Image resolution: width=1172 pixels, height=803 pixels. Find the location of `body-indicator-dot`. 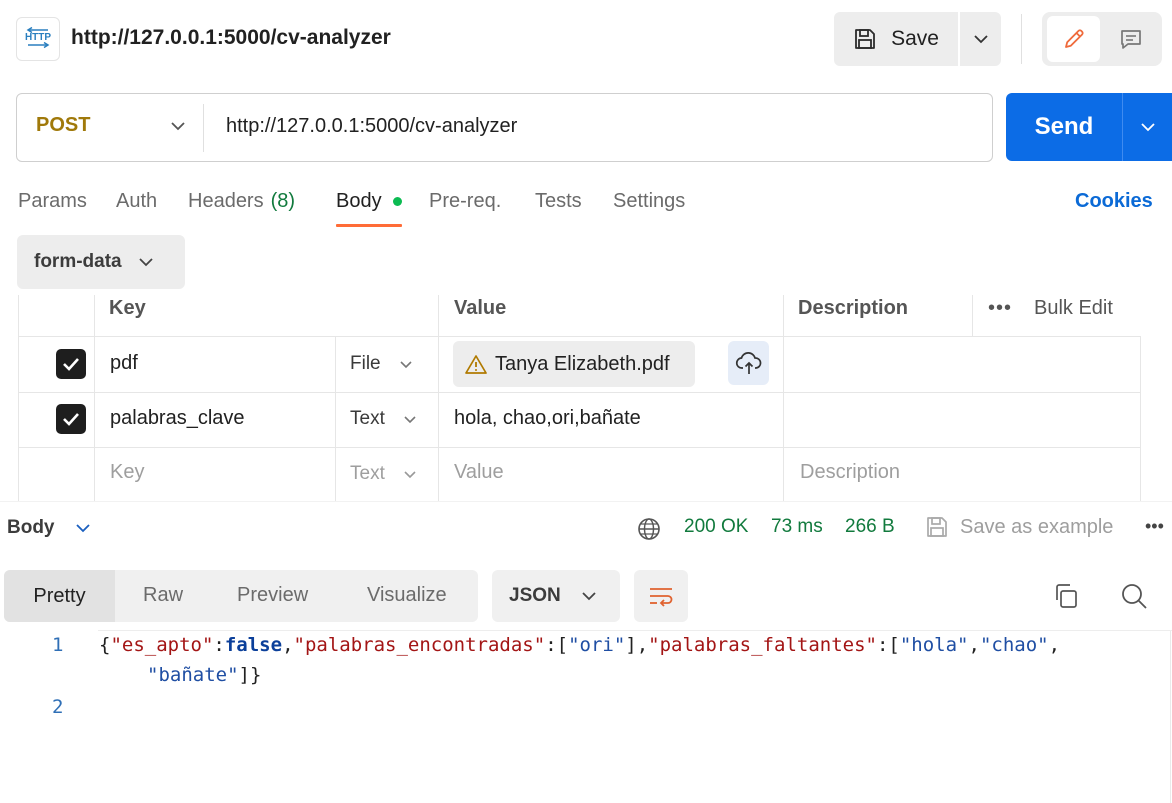

body-indicator-dot is located at coordinates (397, 201).